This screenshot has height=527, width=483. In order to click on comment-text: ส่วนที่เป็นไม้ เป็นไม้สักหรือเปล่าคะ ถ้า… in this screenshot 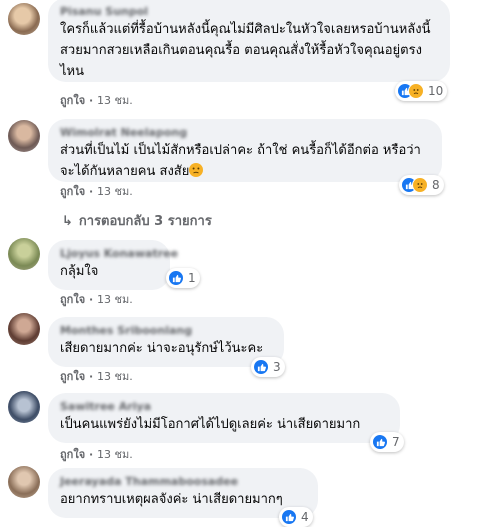, I will do `click(245, 161)`.